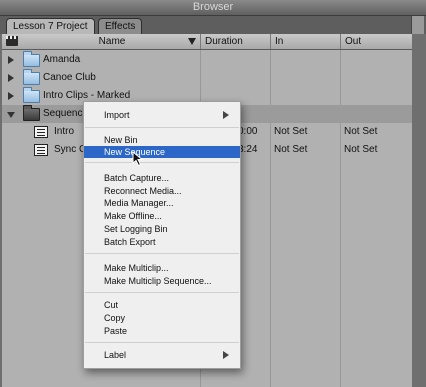  What do you see at coordinates (120, 26) in the screenshot?
I see `tab-effects: Effects` at bounding box center [120, 26].